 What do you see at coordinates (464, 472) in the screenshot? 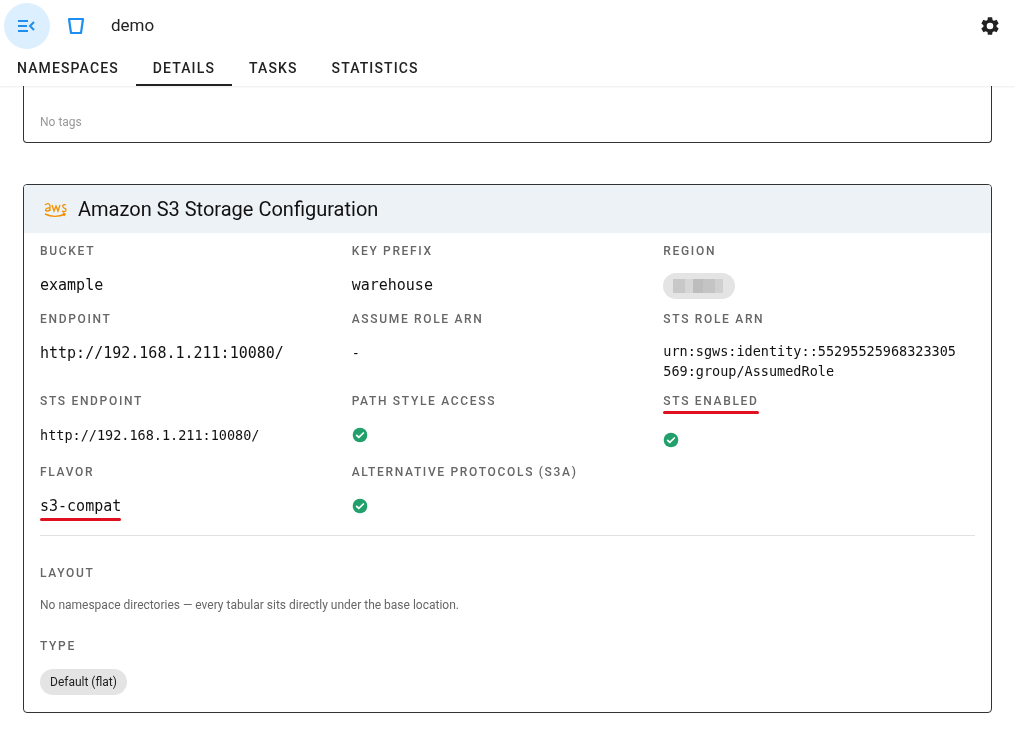
I see `field-label: ALTERNATIVE PROTOCOLS (S3A)` at bounding box center [464, 472].